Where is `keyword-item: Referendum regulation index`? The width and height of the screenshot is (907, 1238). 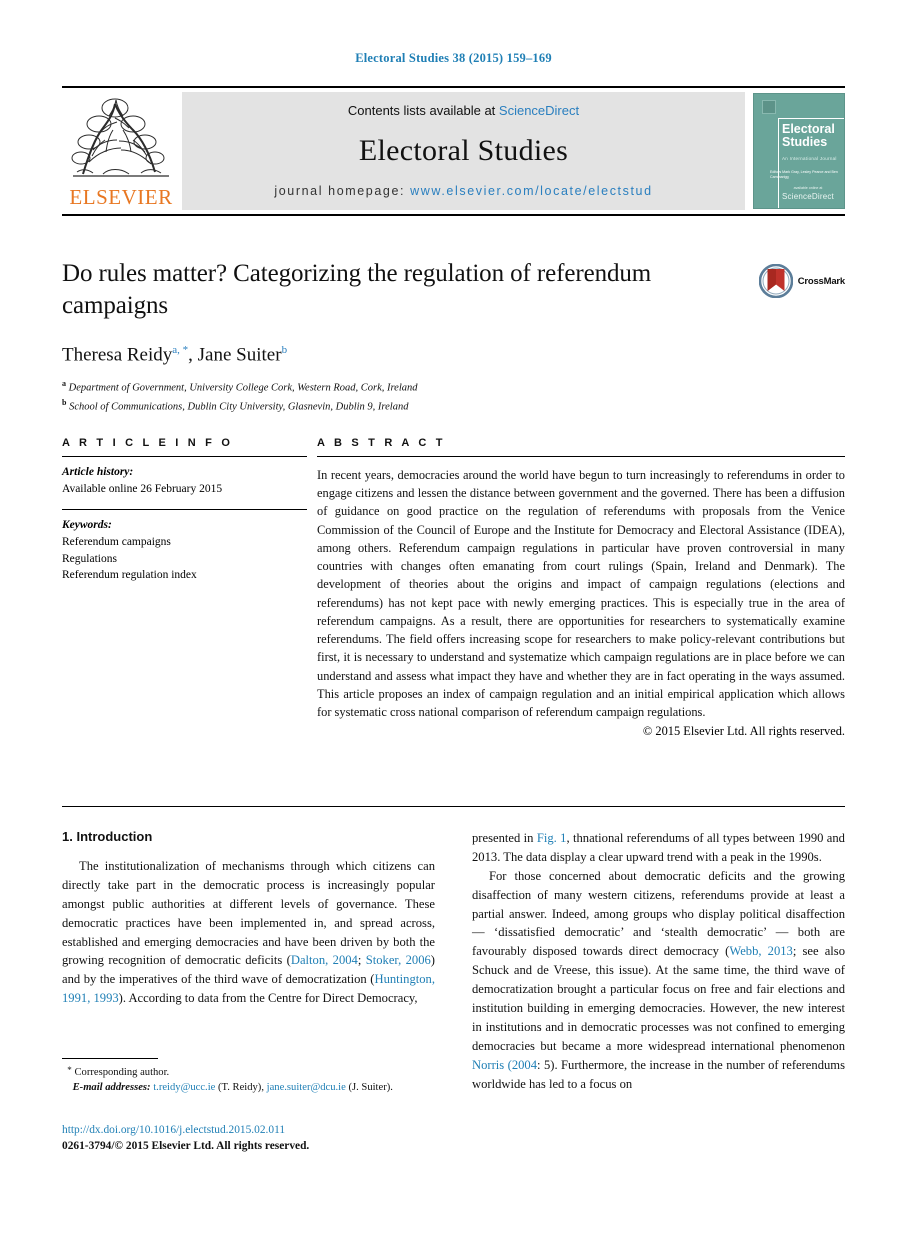 keyword-item: Referendum regulation index is located at coordinates (129, 575).